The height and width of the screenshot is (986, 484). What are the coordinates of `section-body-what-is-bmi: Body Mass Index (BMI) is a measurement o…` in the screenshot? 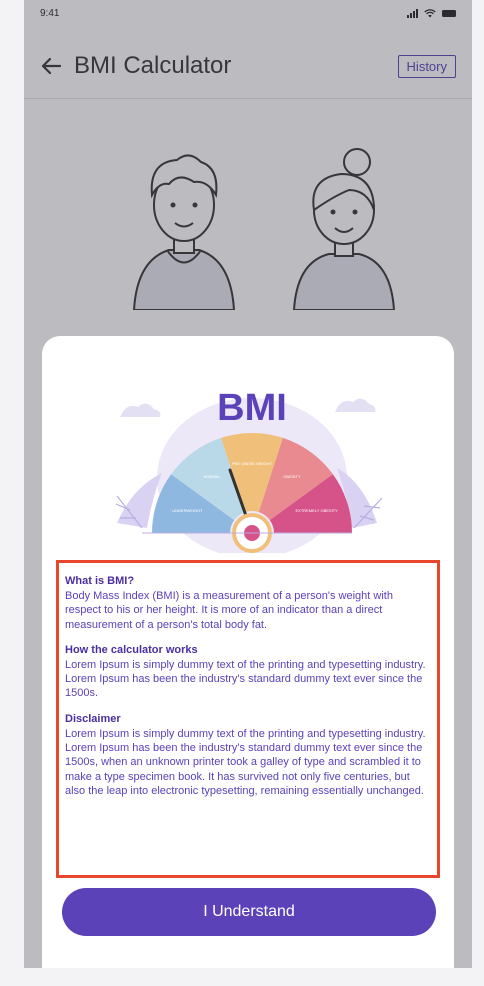 It's located at (229, 610).